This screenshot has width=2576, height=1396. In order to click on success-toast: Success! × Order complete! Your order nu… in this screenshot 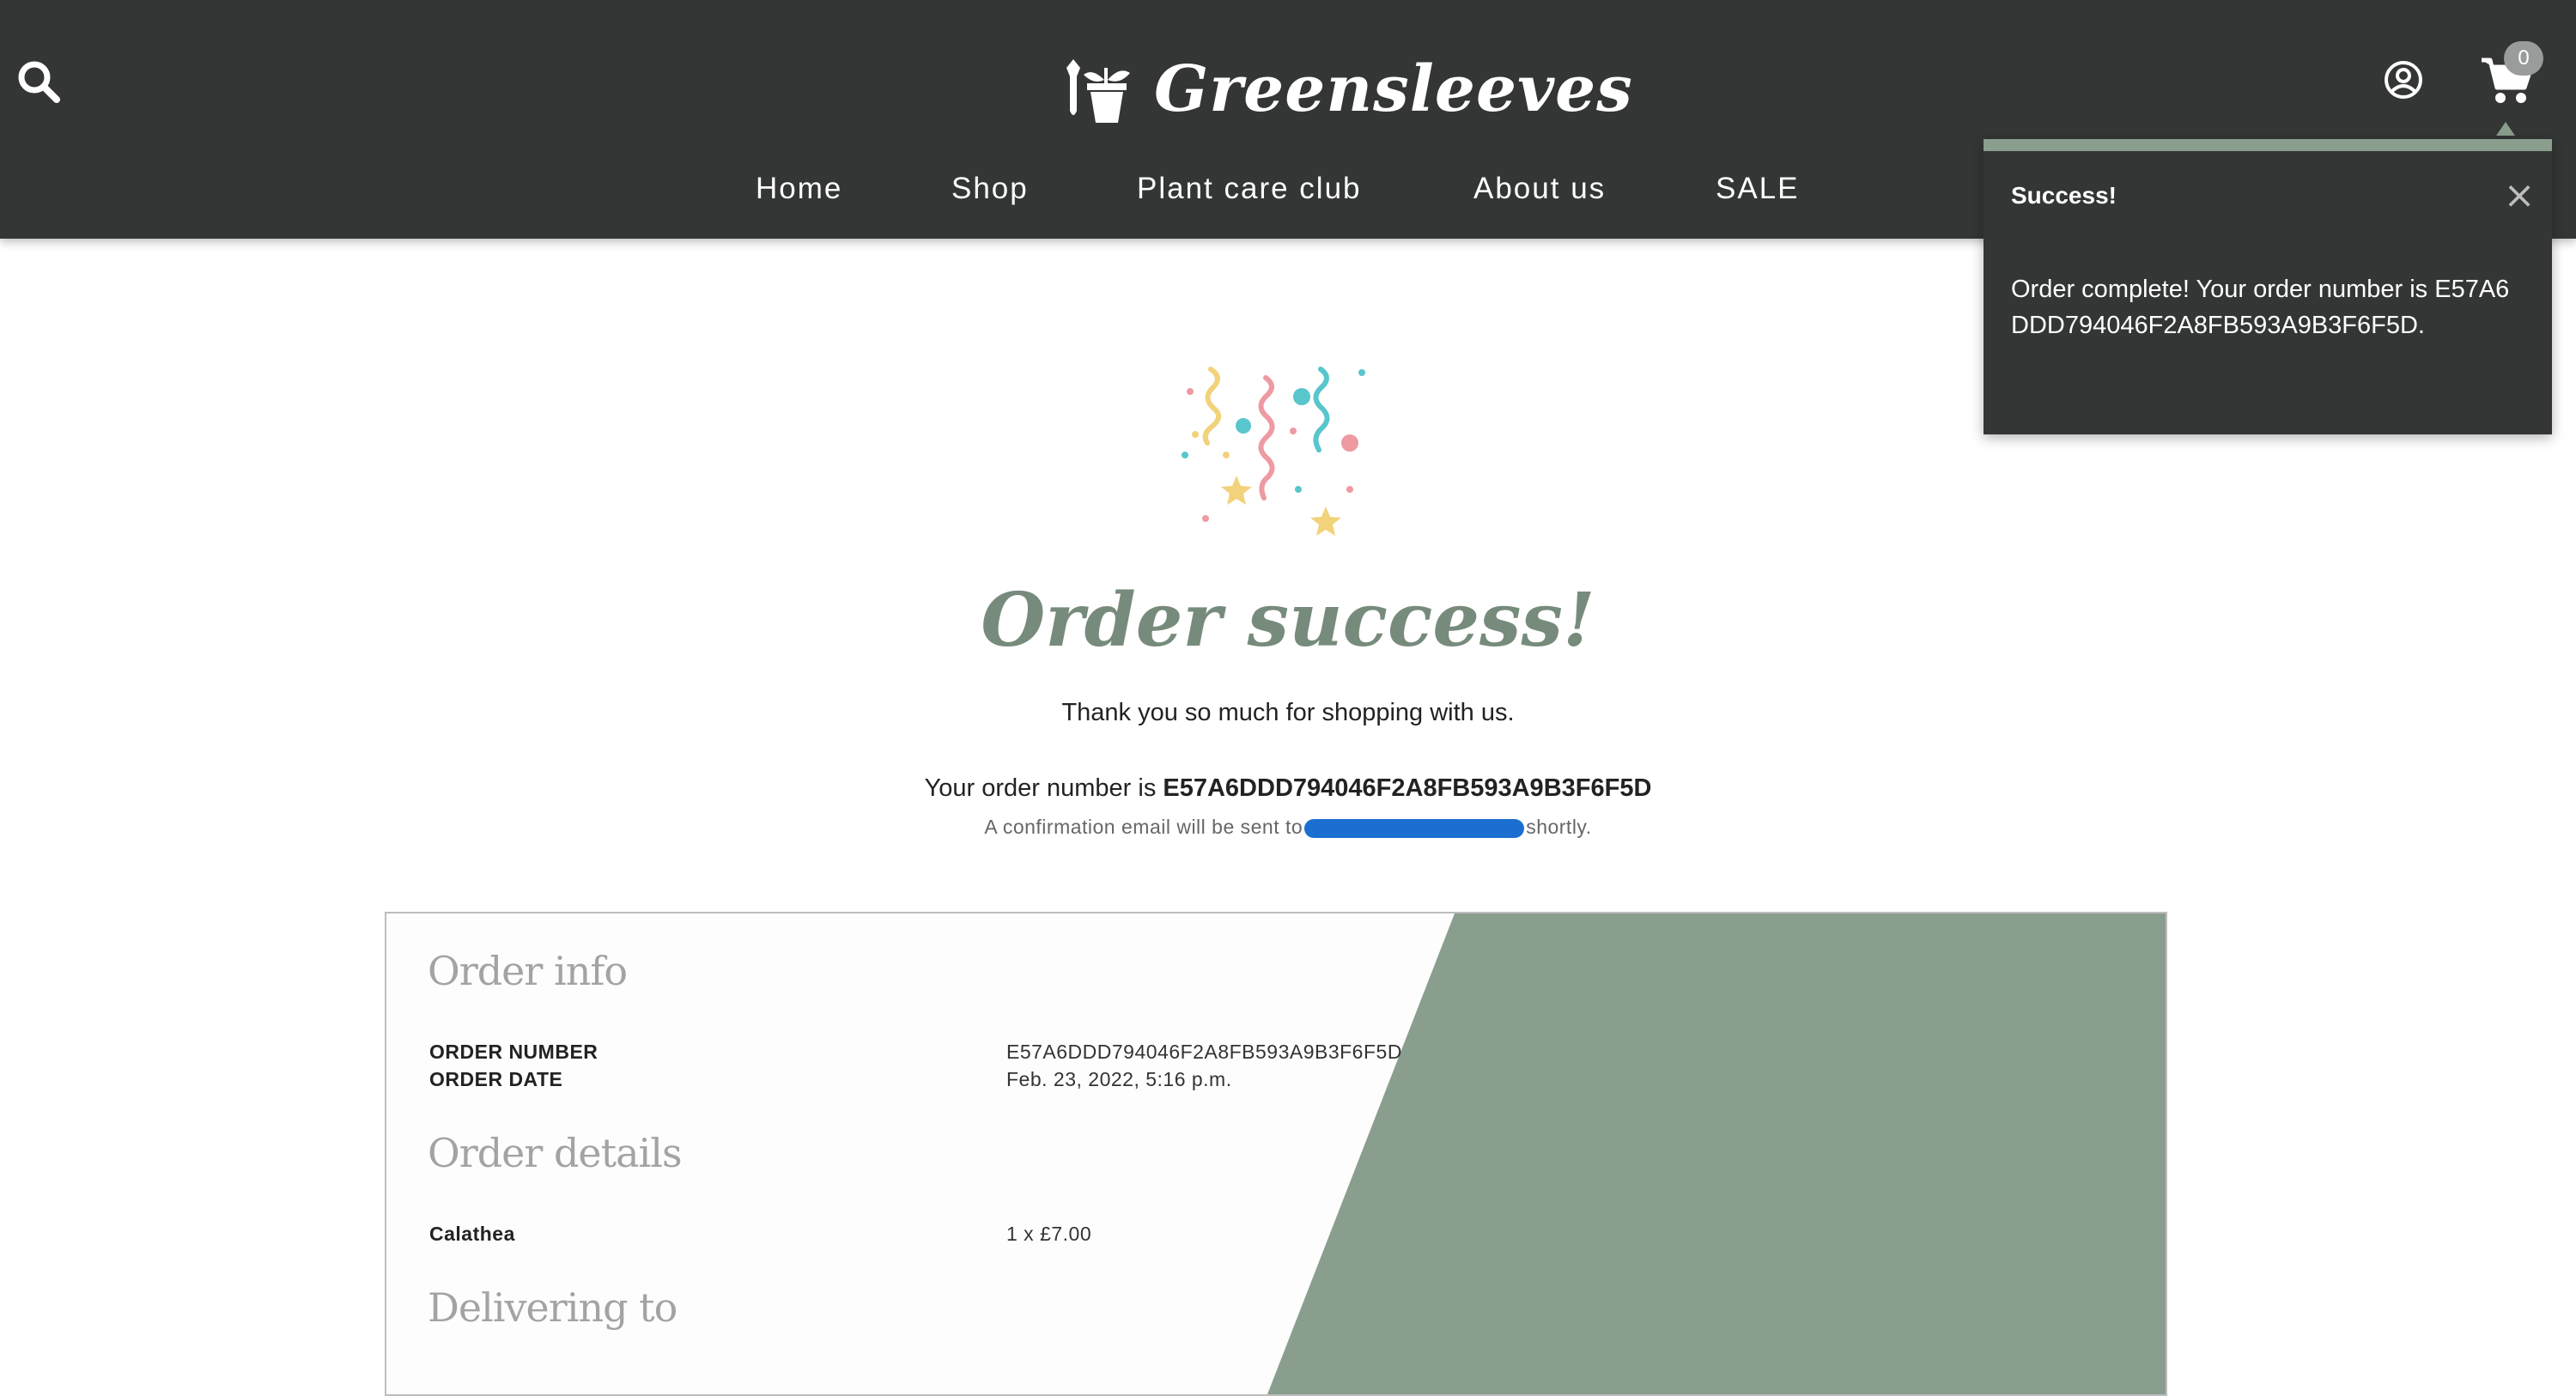, I will do `click(2268, 286)`.